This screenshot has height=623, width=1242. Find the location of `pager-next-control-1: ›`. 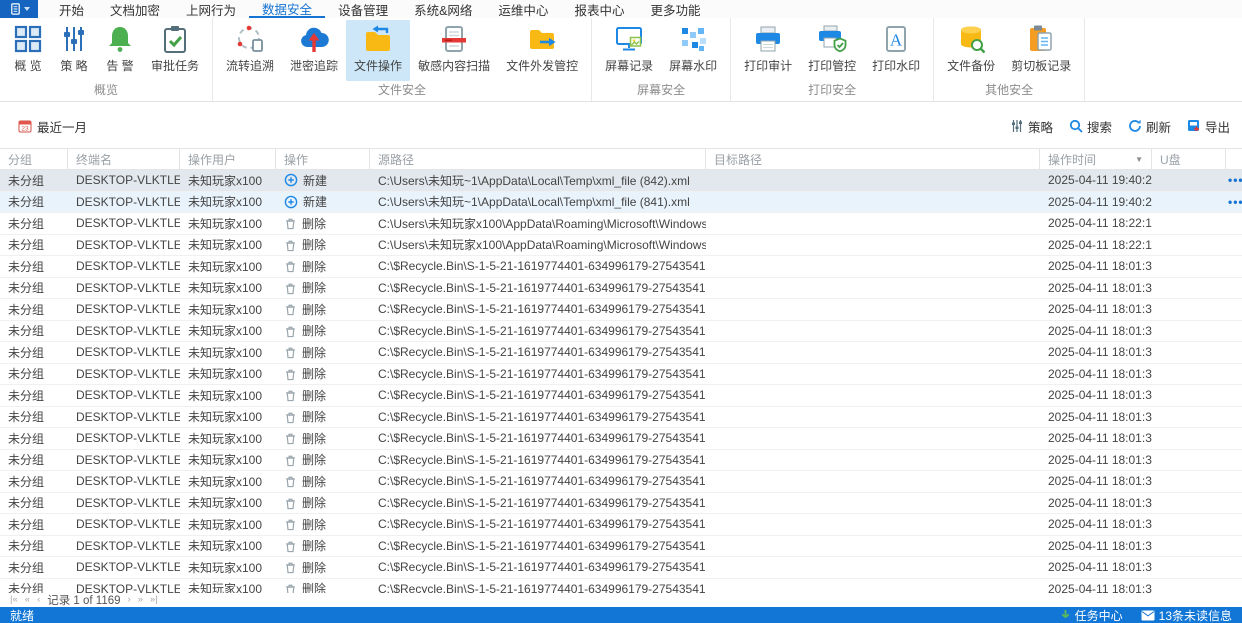

pager-next-control-1: › is located at coordinates (129, 600).